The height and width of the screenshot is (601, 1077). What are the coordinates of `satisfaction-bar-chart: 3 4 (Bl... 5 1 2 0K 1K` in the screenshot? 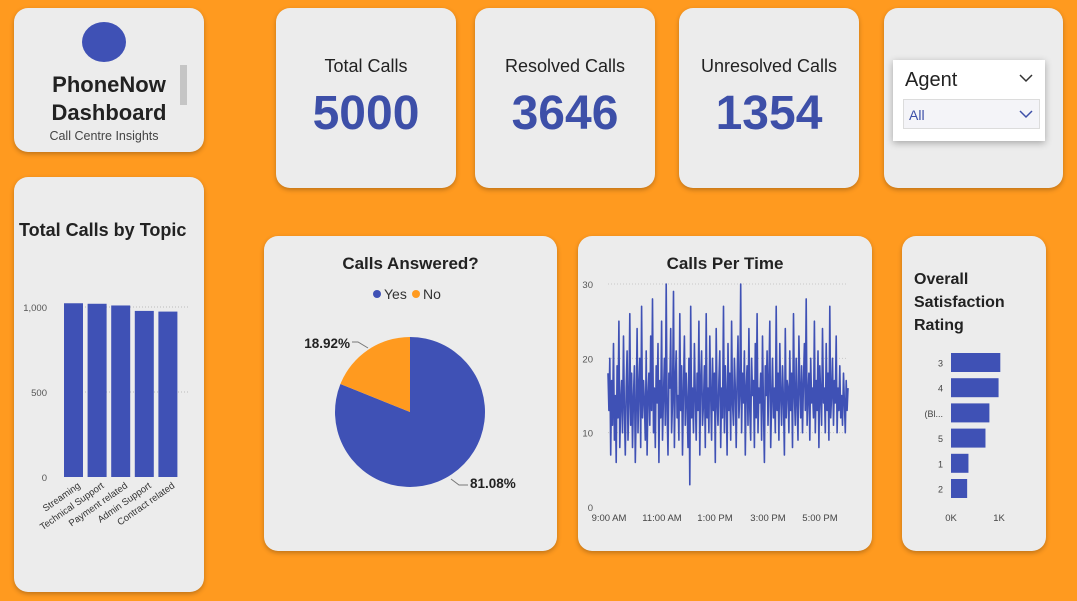 It's located at (964, 438).